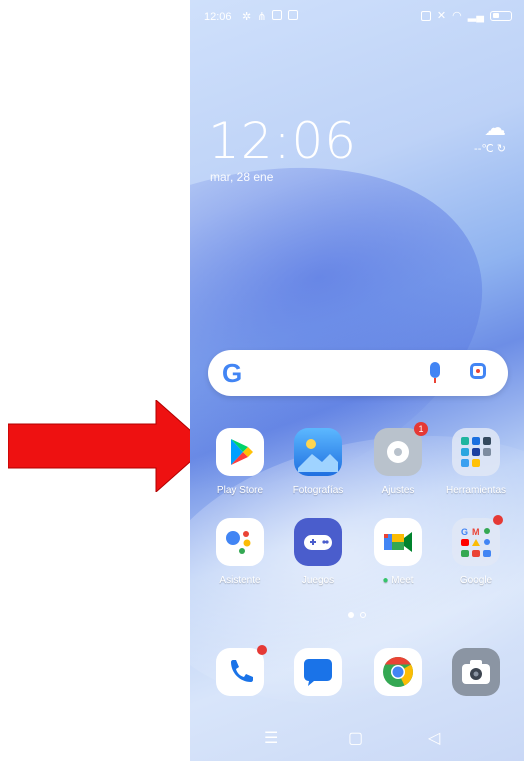 The height and width of the screenshot is (761, 524). Describe the element at coordinates (247, 17) in the screenshot. I see `gear-notification-icon: ✲` at that location.